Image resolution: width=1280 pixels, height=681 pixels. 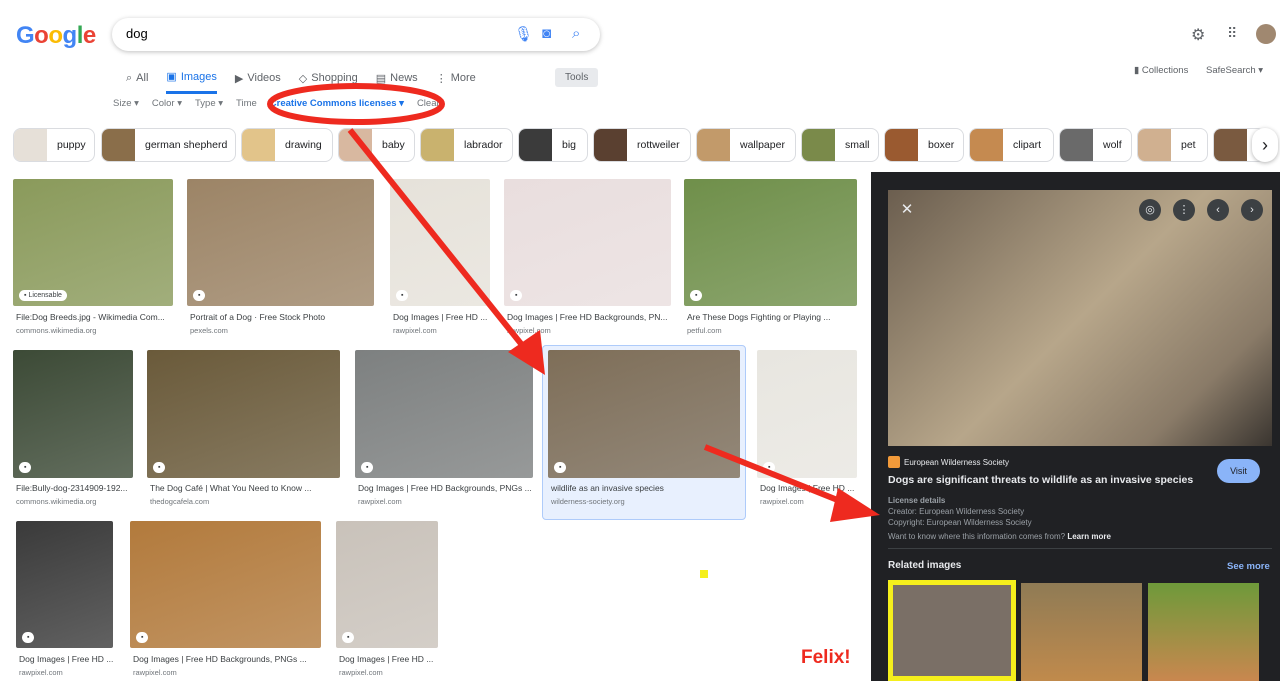 I want to click on signature-text: Felix!, so click(x=826, y=657).